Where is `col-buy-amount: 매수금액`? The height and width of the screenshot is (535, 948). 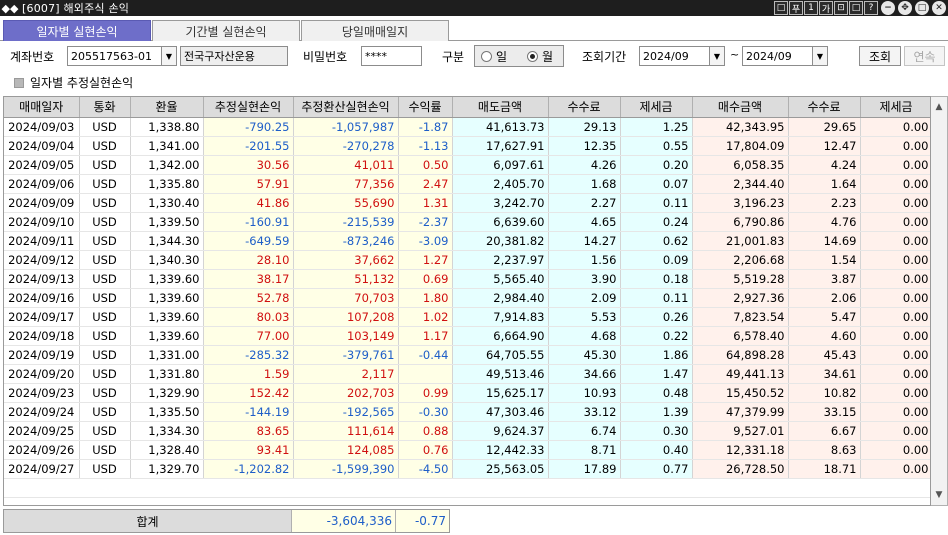
col-buy-amount: 매수금액 is located at coordinates (740, 107).